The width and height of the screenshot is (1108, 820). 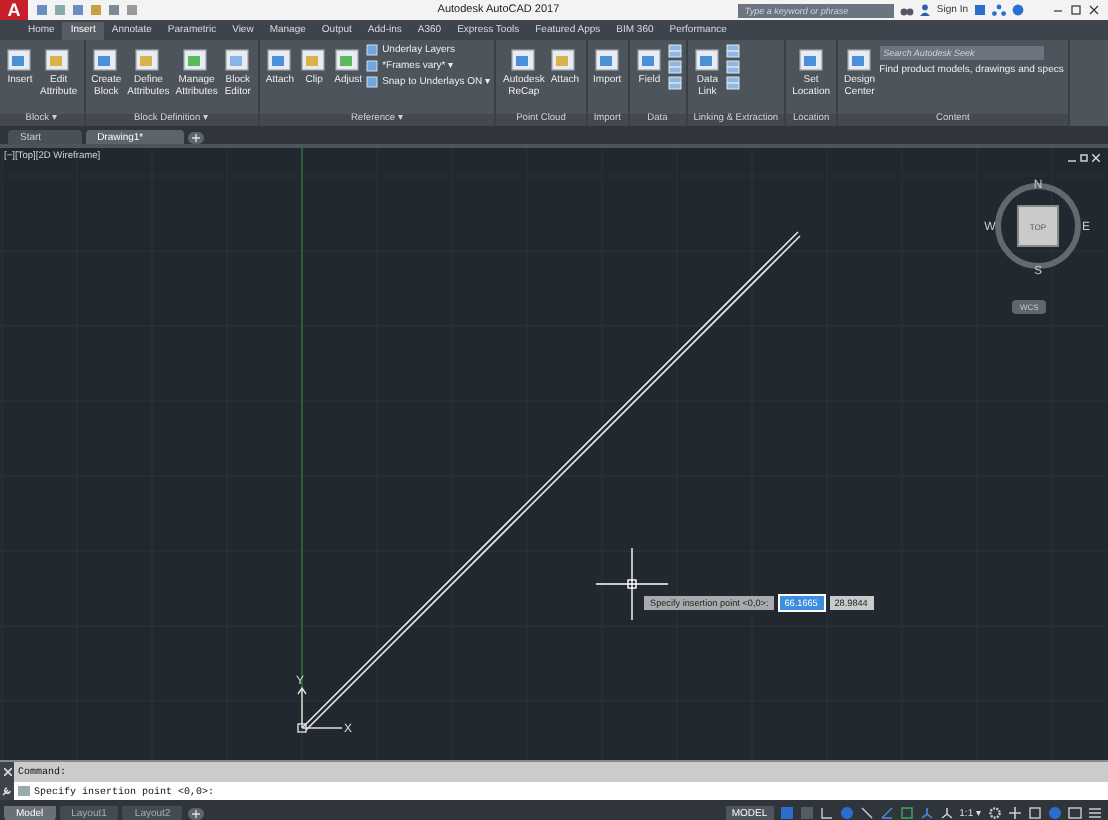 What do you see at coordinates (999, 10) in the screenshot?
I see `network-icon` at bounding box center [999, 10].